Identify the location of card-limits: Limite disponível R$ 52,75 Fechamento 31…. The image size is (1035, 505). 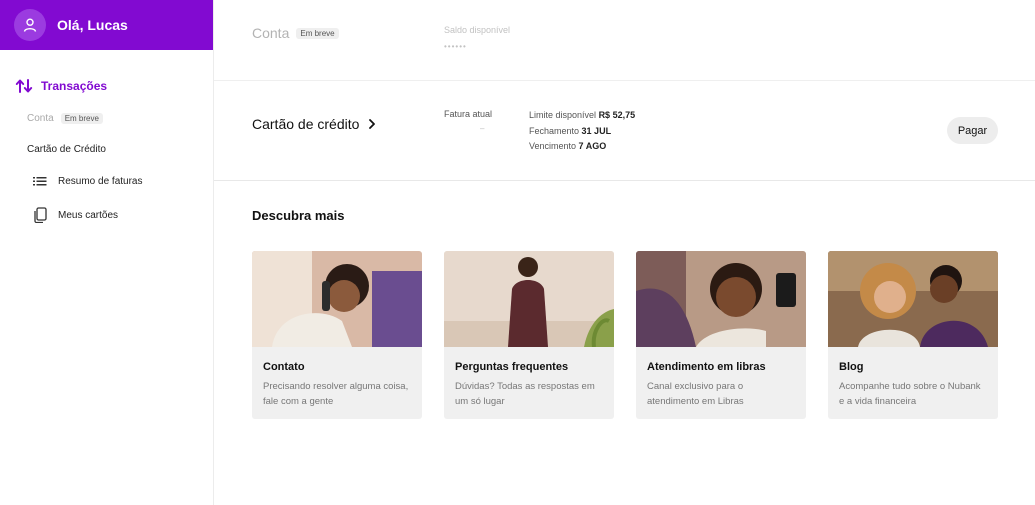
(582, 131).